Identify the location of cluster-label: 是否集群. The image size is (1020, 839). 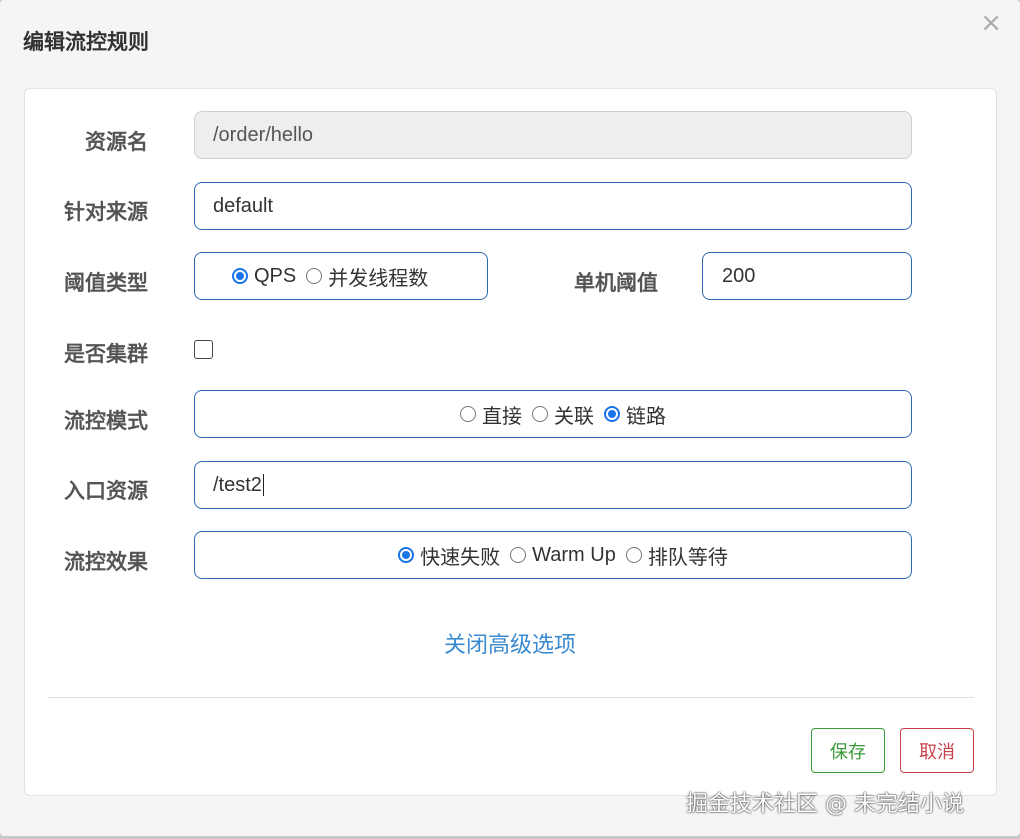
(106, 354).